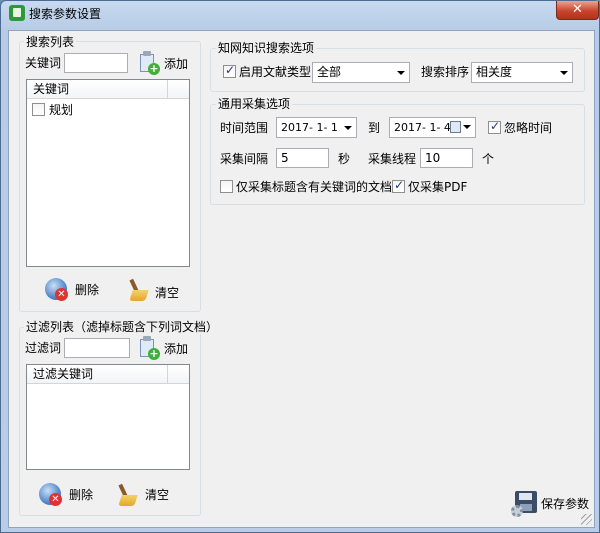 The height and width of the screenshot is (533, 600). What do you see at coordinates (178, 374) in the screenshot?
I see `filter-column-header-end` at bounding box center [178, 374].